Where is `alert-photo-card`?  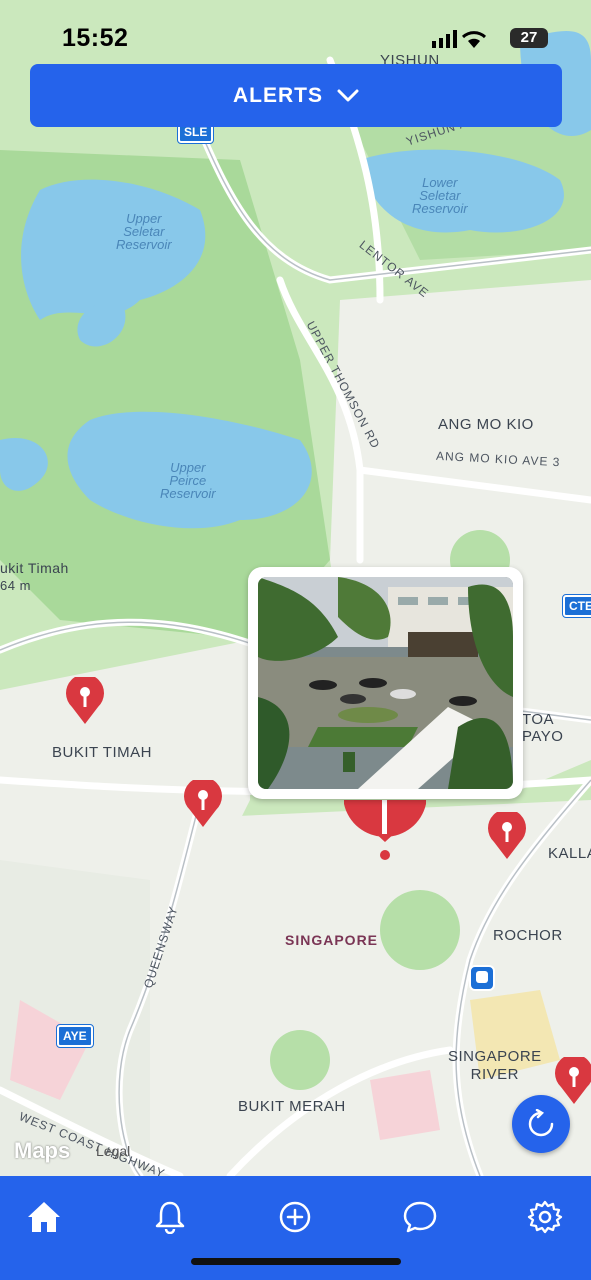
alert-photo-card is located at coordinates (385, 683).